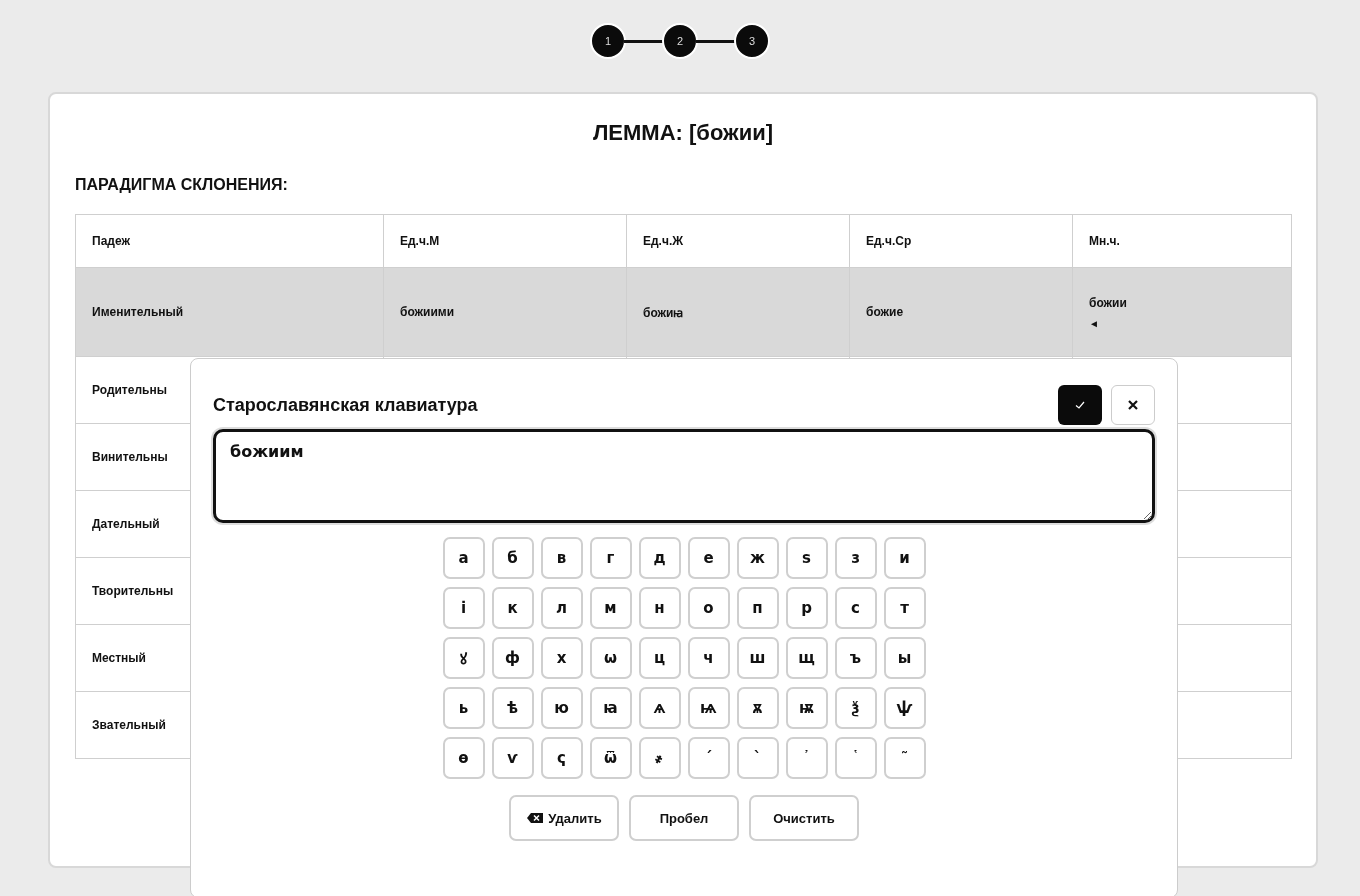 This screenshot has height=896, width=1360. Describe the element at coordinates (684, 476) in the screenshot. I see `text-input-field: божиим` at that location.